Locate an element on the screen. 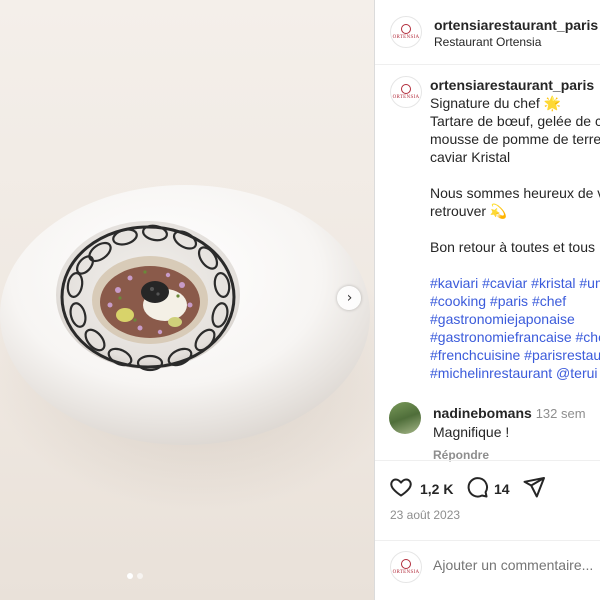 The height and width of the screenshot is (600, 600). comment-input is located at coordinates (516, 565).